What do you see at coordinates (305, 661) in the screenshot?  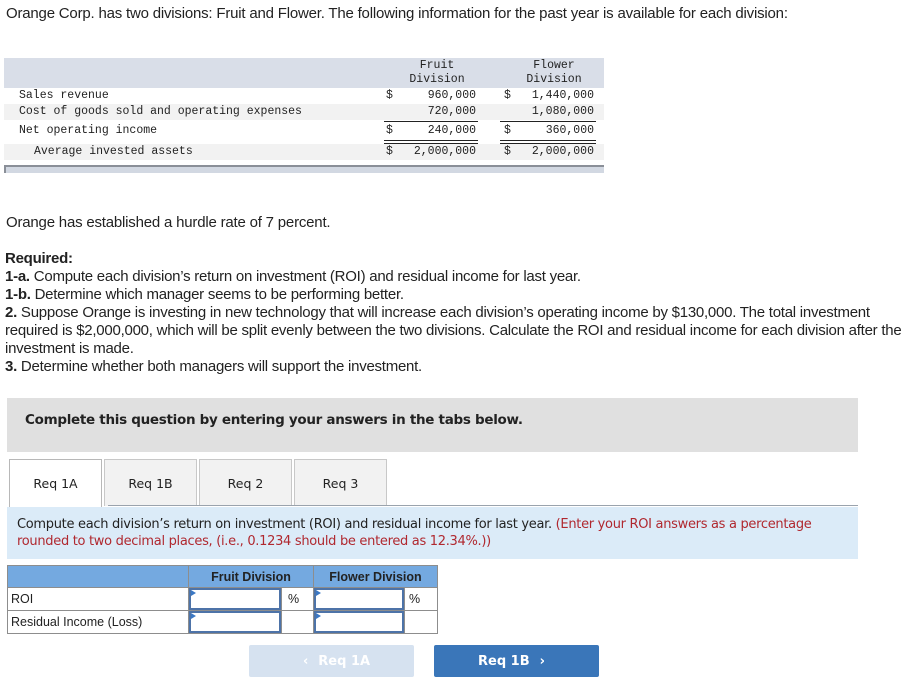 I see `chevron-left-icon: ‹` at bounding box center [305, 661].